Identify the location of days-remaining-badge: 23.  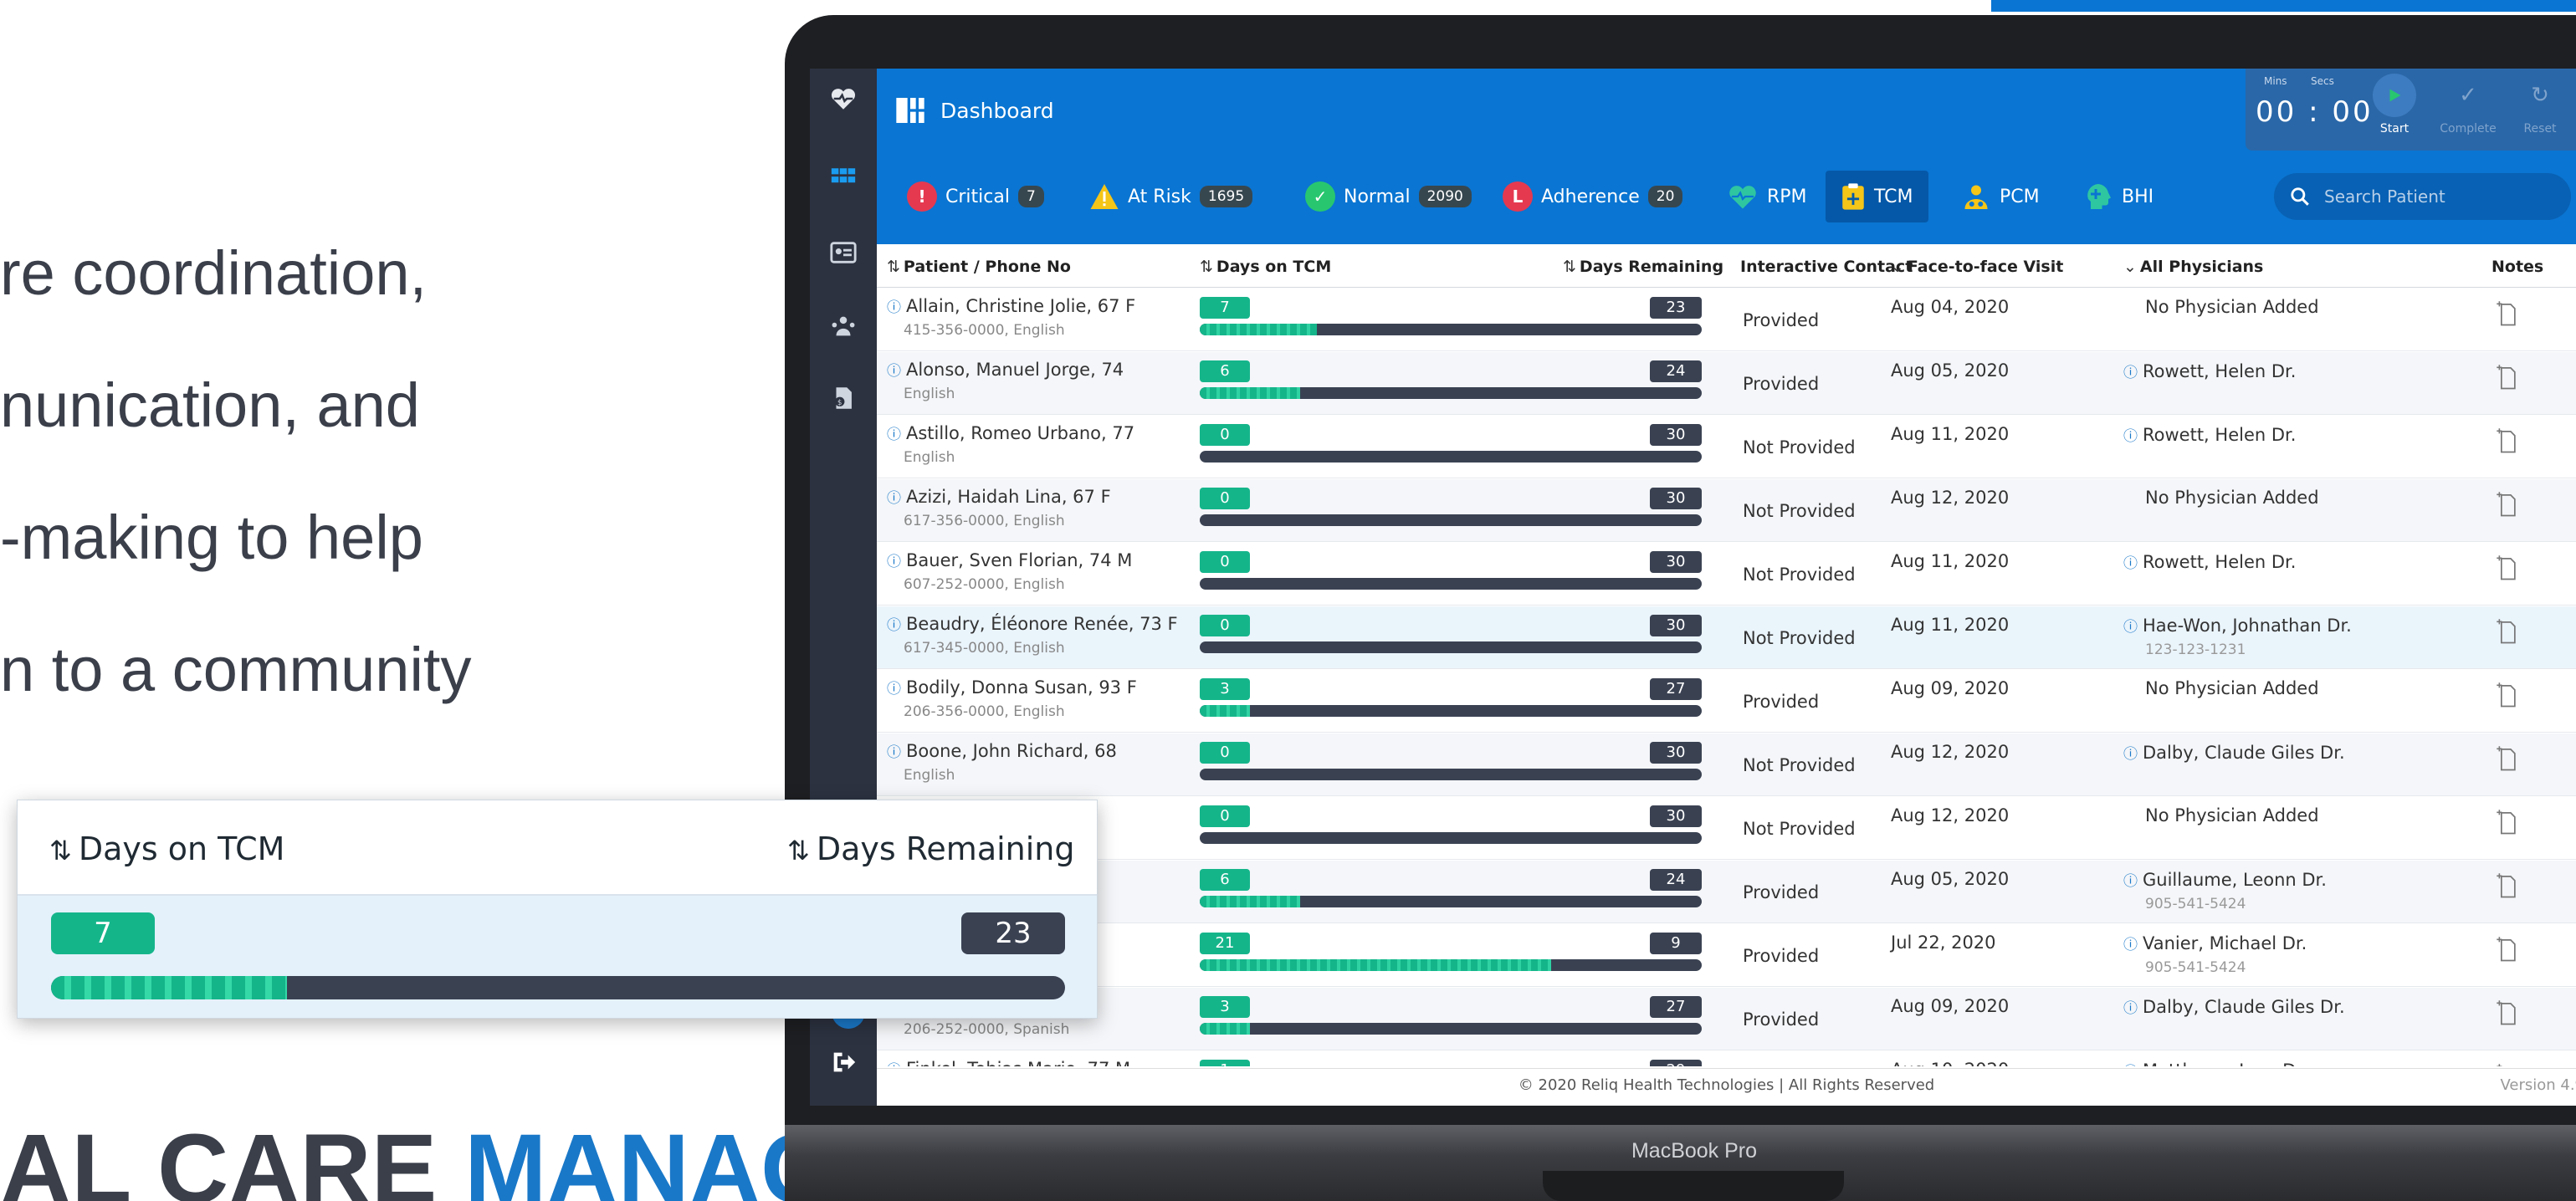
(1676, 308).